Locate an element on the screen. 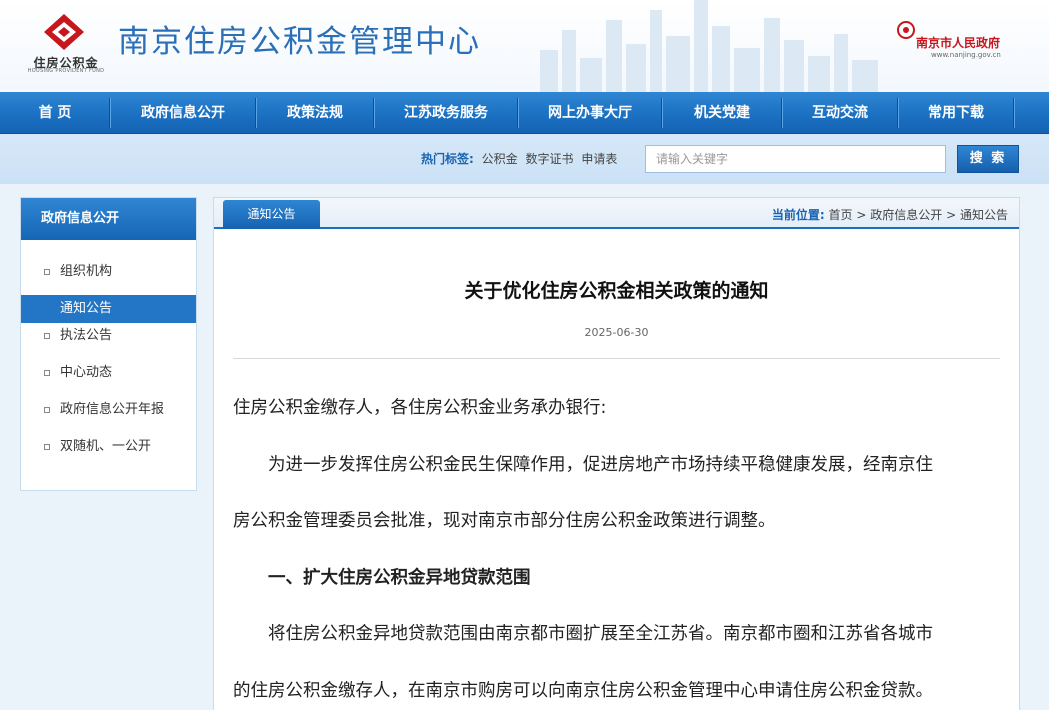 This screenshot has width=1049, height=710. title-divider is located at coordinates (616, 358).